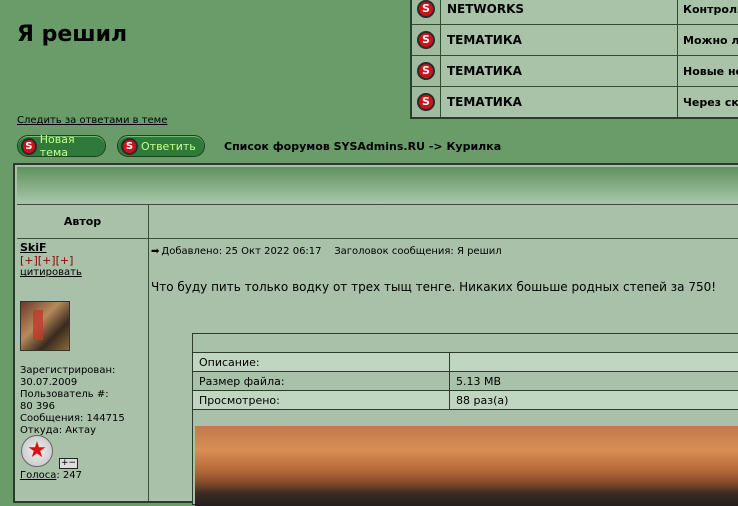 The image size is (738, 506). I want to click on reply-button: S Ответить, so click(161, 146).